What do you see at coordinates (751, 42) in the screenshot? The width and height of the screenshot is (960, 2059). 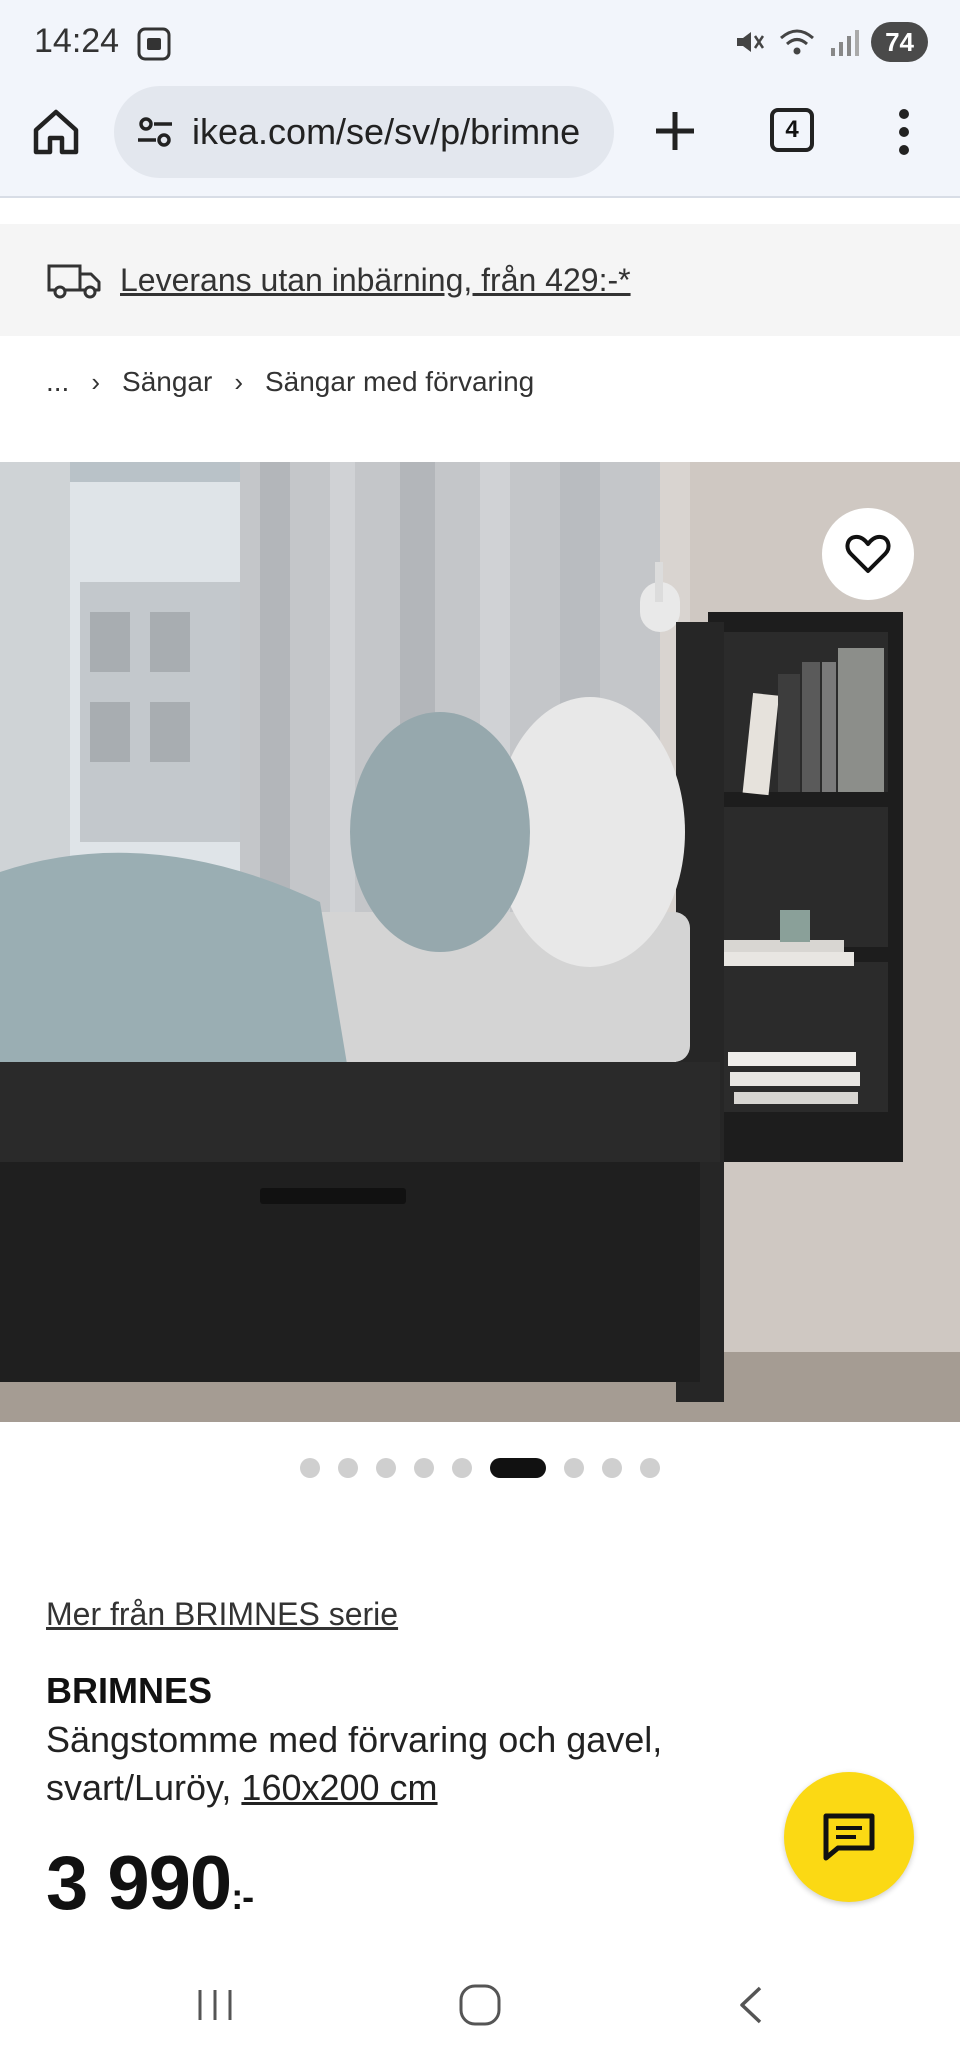 I see `mute-icon` at bounding box center [751, 42].